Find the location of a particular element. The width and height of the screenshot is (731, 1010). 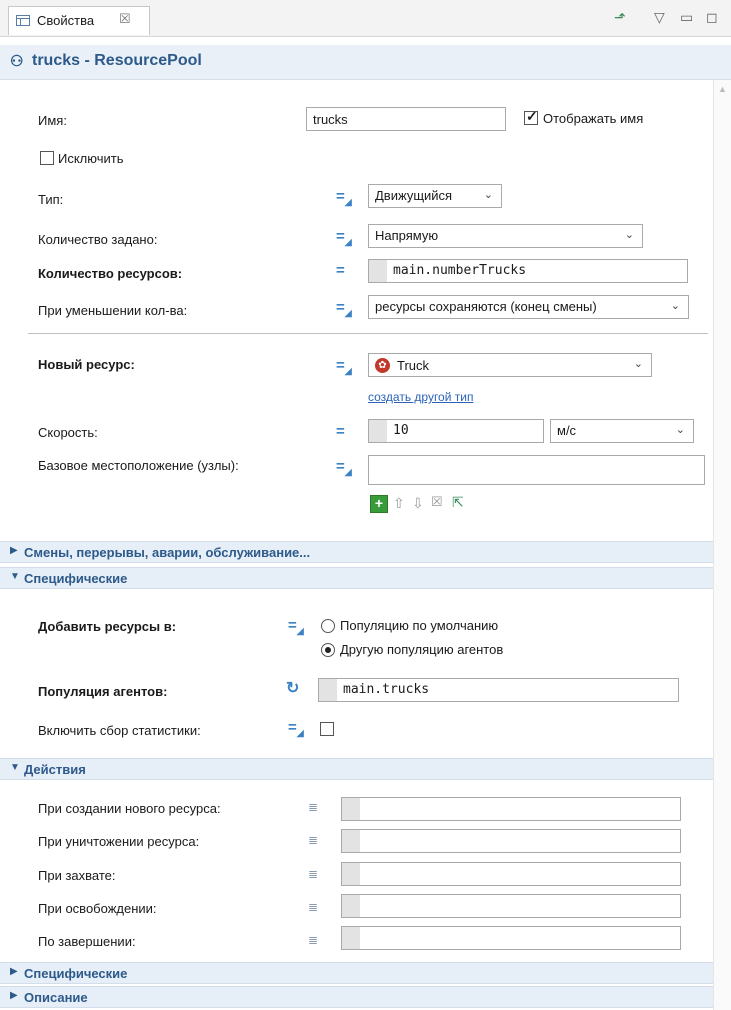

on-create-field is located at coordinates (511, 809).